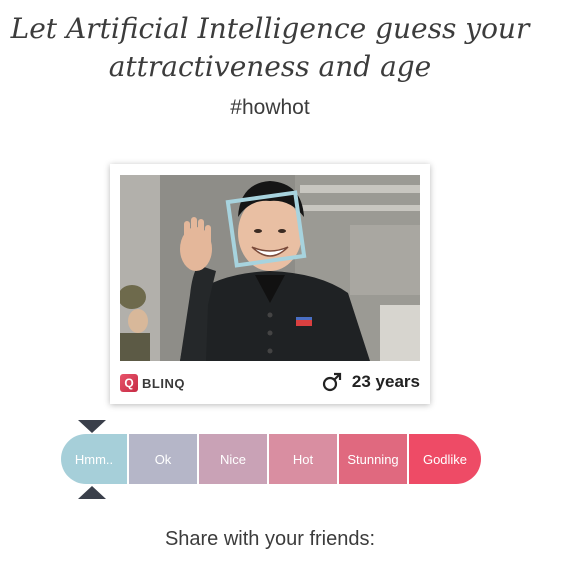 Image resolution: width=573 pixels, height=569 pixels. I want to click on age-estimate: 23 years, so click(371, 382).